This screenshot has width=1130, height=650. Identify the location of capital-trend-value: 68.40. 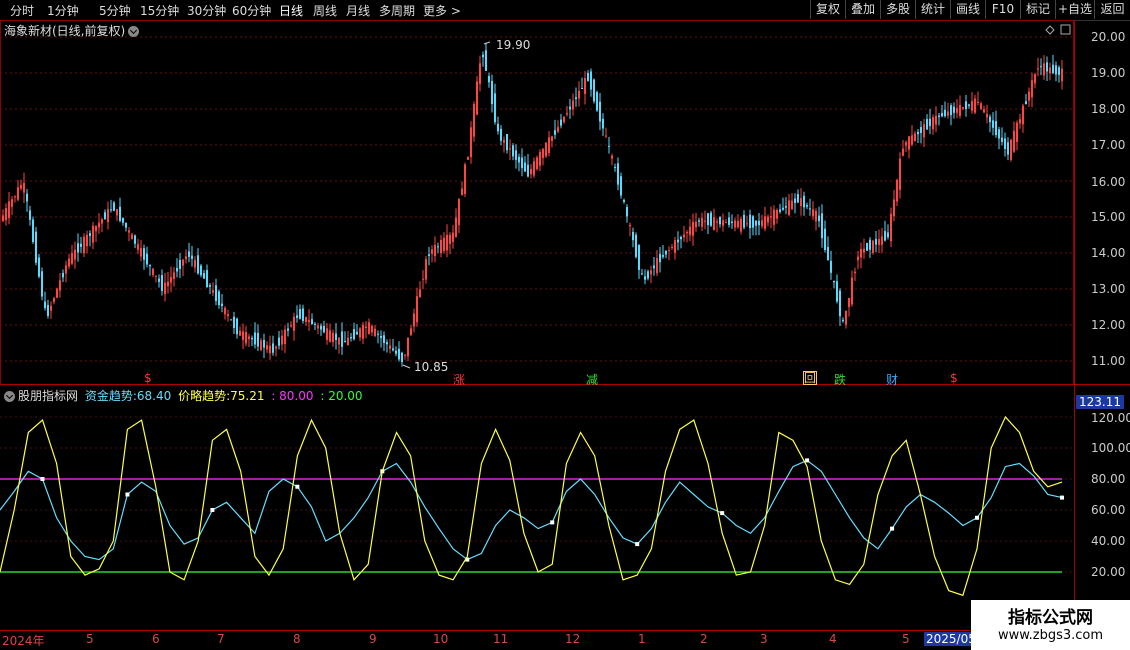
(154, 396).